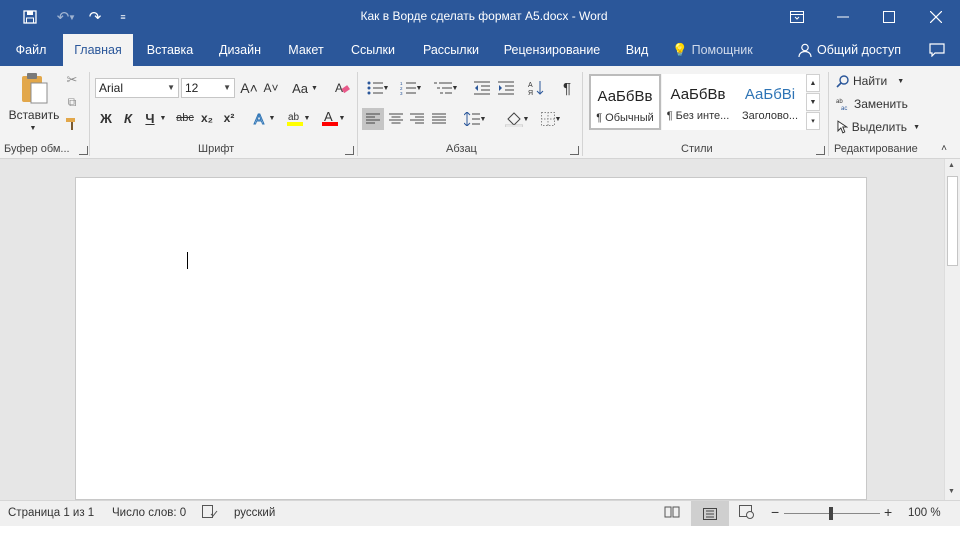 The image size is (968, 533). What do you see at coordinates (937, 50) in the screenshot?
I see `comments-icon` at bounding box center [937, 50].